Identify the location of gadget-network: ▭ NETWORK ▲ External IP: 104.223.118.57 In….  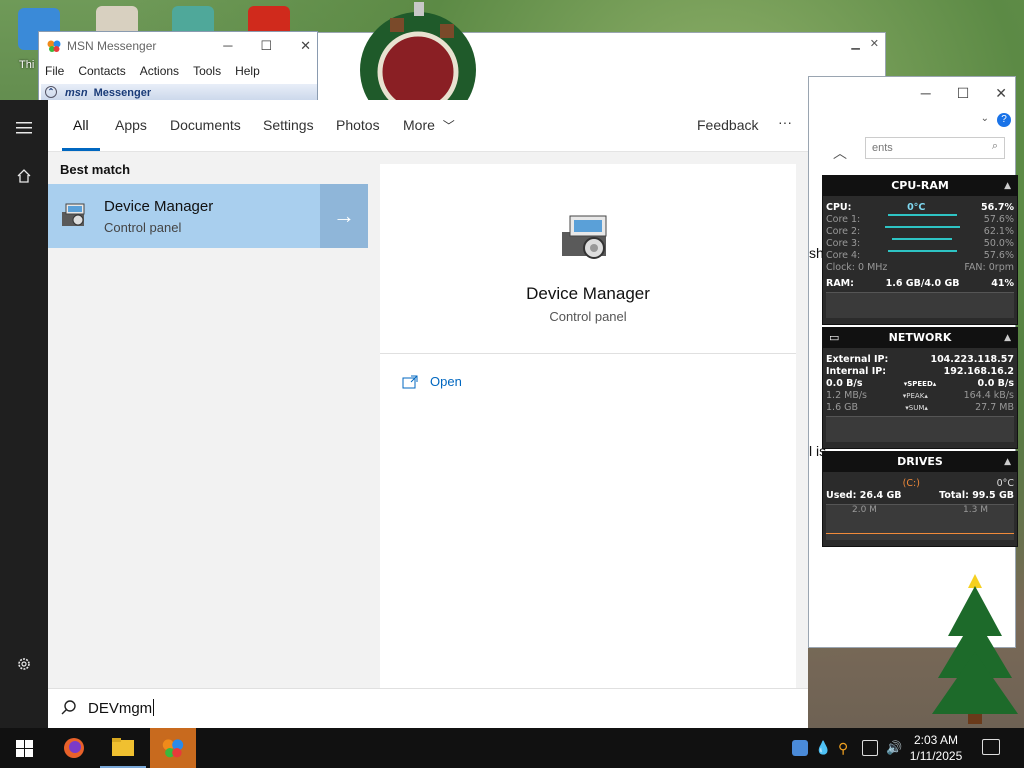
(920, 388).